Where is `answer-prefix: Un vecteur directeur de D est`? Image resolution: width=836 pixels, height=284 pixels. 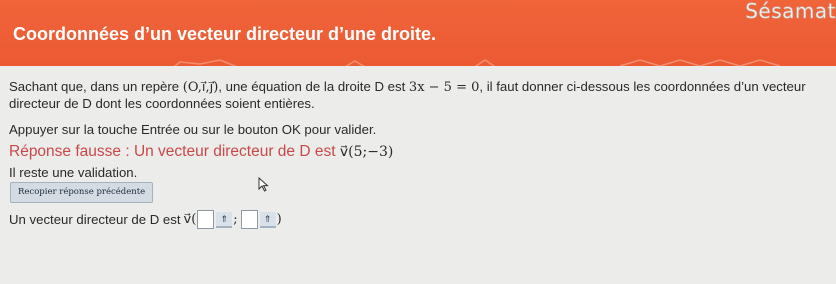
answer-prefix: Un vecteur directeur de D est is located at coordinates (95, 219).